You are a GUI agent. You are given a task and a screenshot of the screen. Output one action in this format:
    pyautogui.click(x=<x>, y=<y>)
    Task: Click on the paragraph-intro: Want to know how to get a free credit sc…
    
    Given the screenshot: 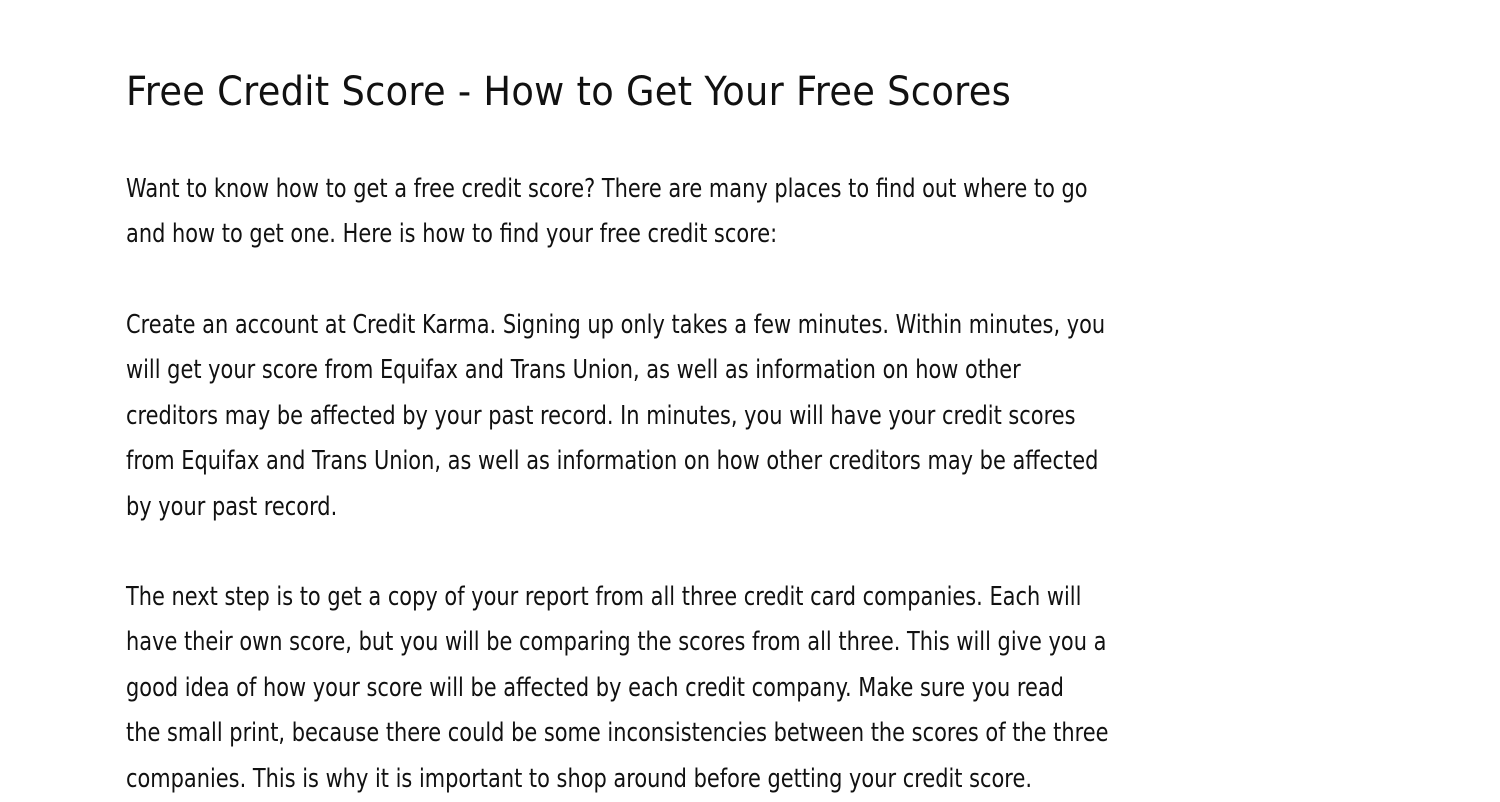 What is the action you would take?
    pyautogui.click(x=607, y=212)
    